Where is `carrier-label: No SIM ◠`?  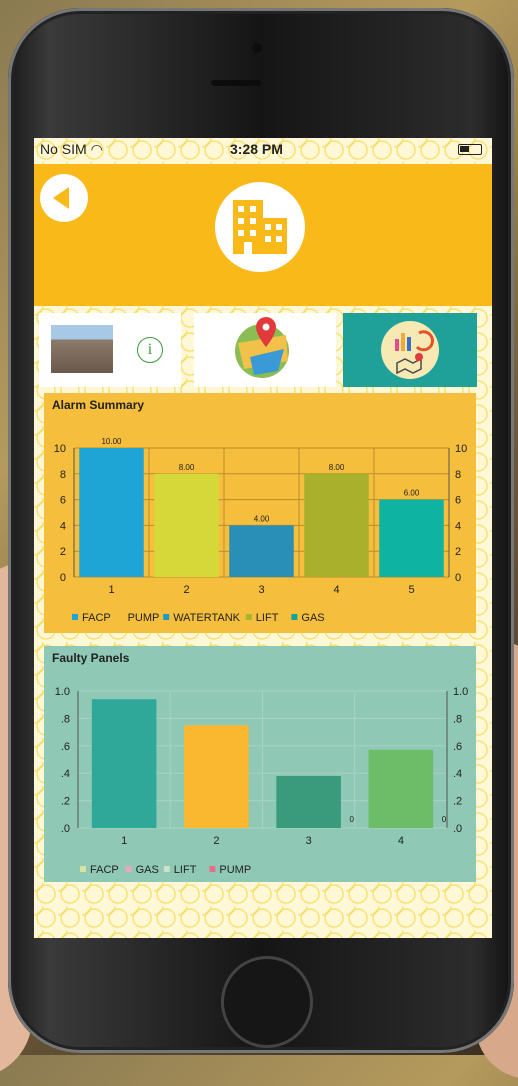 carrier-label: No SIM ◠ is located at coordinates (71, 149).